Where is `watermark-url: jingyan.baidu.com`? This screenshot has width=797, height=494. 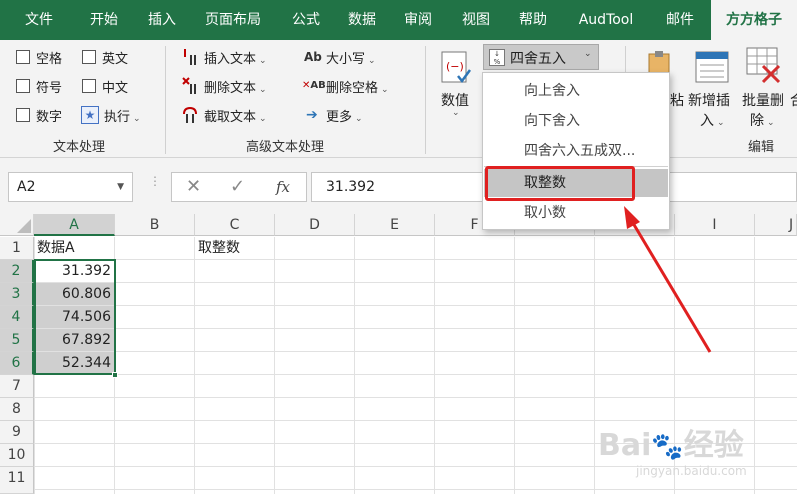
watermark-url: jingyan.baidu.com is located at coordinates (691, 471).